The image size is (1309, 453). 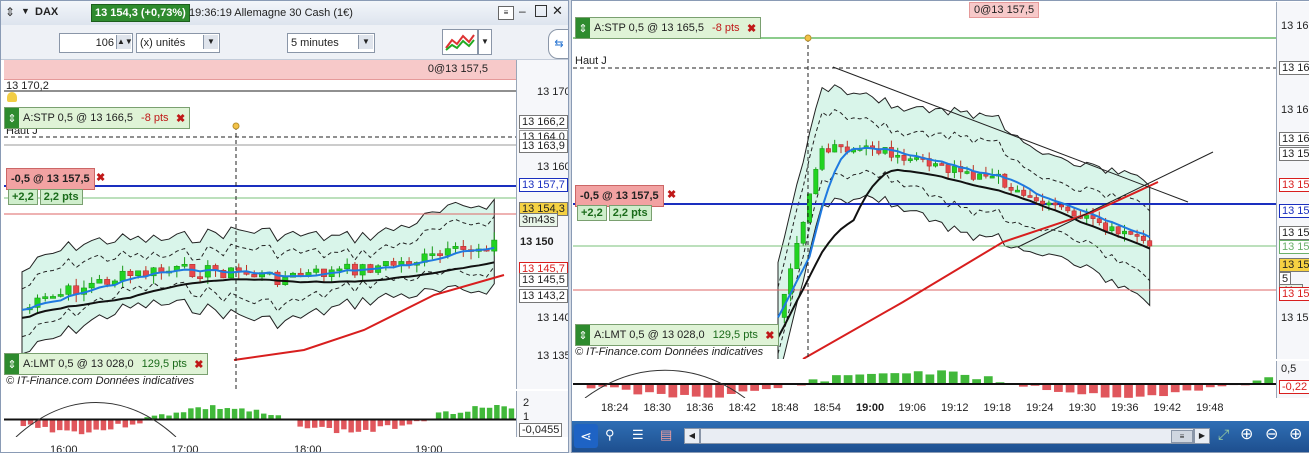 What do you see at coordinates (557, 11) in the screenshot?
I see `close-button: ✕` at bounding box center [557, 11].